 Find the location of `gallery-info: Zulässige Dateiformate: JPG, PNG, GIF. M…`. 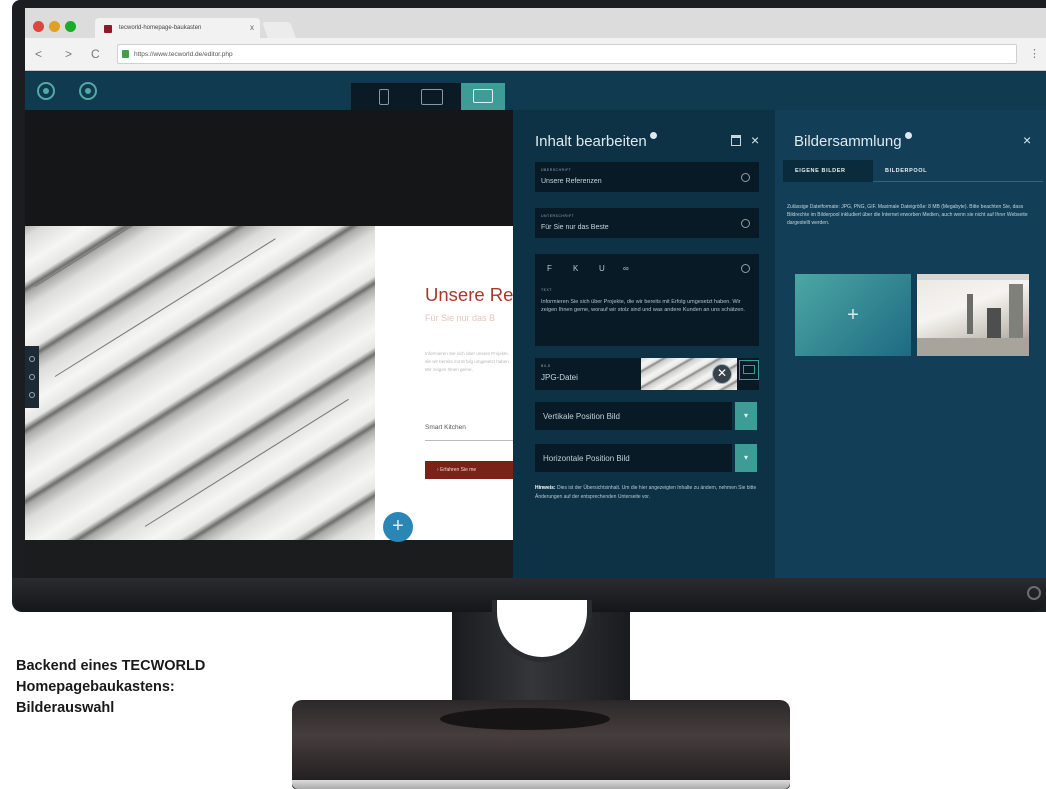

gallery-info: Zulässige Dateiformate: JPG, PNG, GIF. M… is located at coordinates (907, 215).